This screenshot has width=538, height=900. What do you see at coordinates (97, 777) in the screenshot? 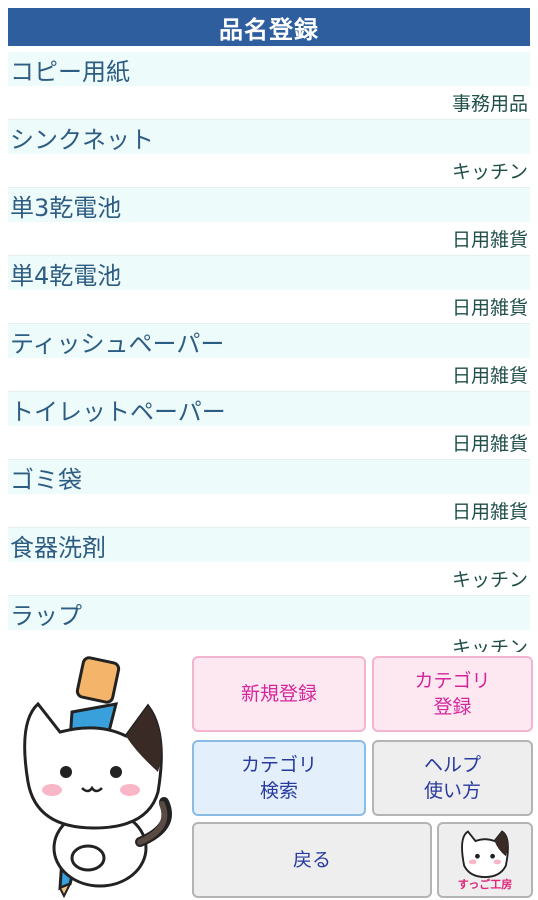
I see `cat-mascot-icon` at bounding box center [97, 777].